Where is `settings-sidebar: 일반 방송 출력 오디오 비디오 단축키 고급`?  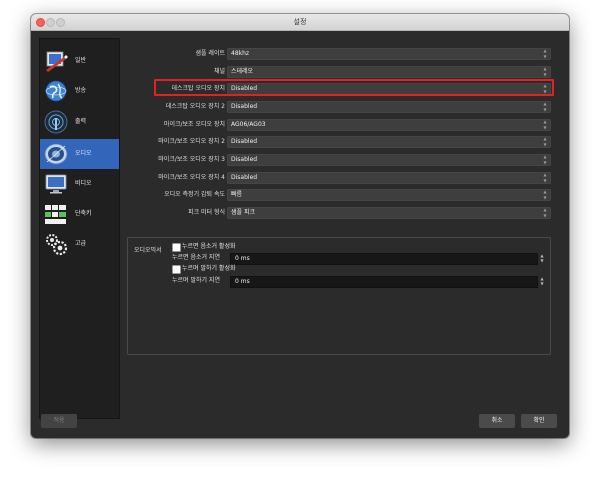
settings-sidebar: 일반 방송 출력 오디오 비디오 단축키 고급 is located at coordinates (79, 228).